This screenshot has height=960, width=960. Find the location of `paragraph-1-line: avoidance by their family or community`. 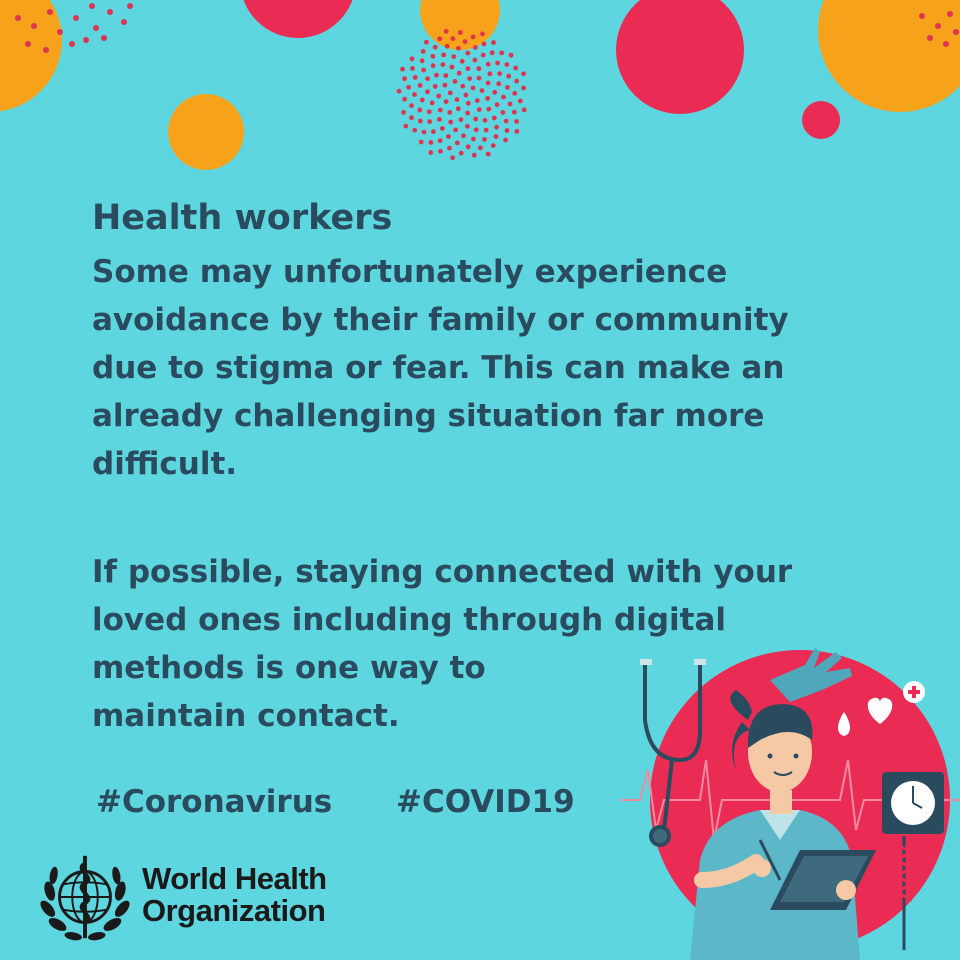

paragraph-1-line: avoidance by their family or community is located at coordinates (440, 320).